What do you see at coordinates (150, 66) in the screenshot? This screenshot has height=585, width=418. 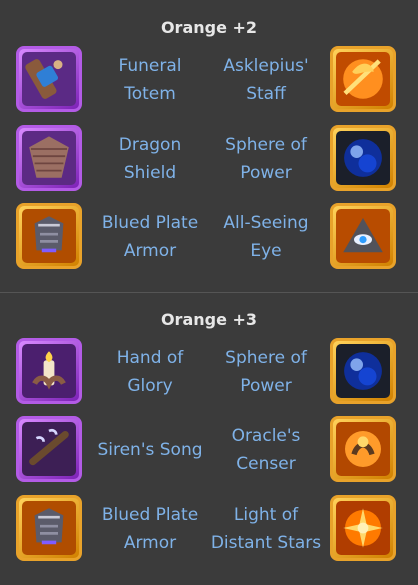 I see `item-label-line1: Funeral` at bounding box center [150, 66].